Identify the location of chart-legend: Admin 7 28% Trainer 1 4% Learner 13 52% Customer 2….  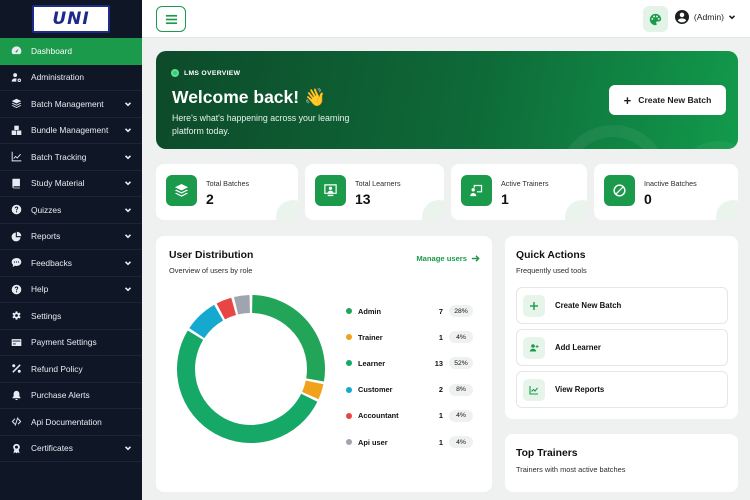
(411, 376).